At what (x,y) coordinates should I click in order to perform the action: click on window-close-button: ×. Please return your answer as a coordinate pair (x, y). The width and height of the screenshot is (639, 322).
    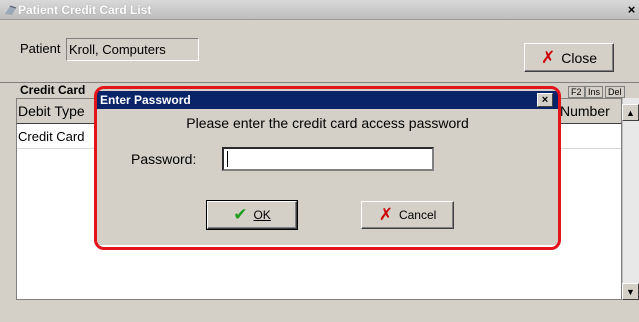
    Looking at the image, I should click on (631, 10).